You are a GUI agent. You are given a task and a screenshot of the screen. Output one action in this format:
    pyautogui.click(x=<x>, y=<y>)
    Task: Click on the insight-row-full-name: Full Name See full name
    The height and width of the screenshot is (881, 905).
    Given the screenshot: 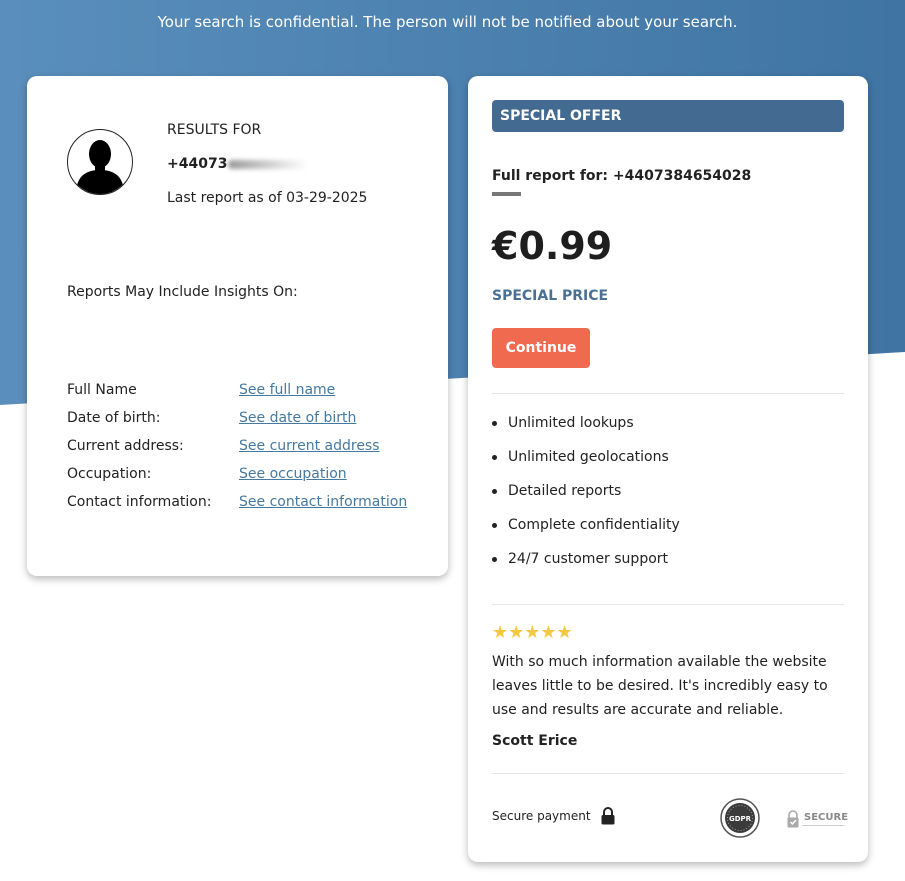 What is the action you would take?
    pyautogui.click(x=252, y=390)
    